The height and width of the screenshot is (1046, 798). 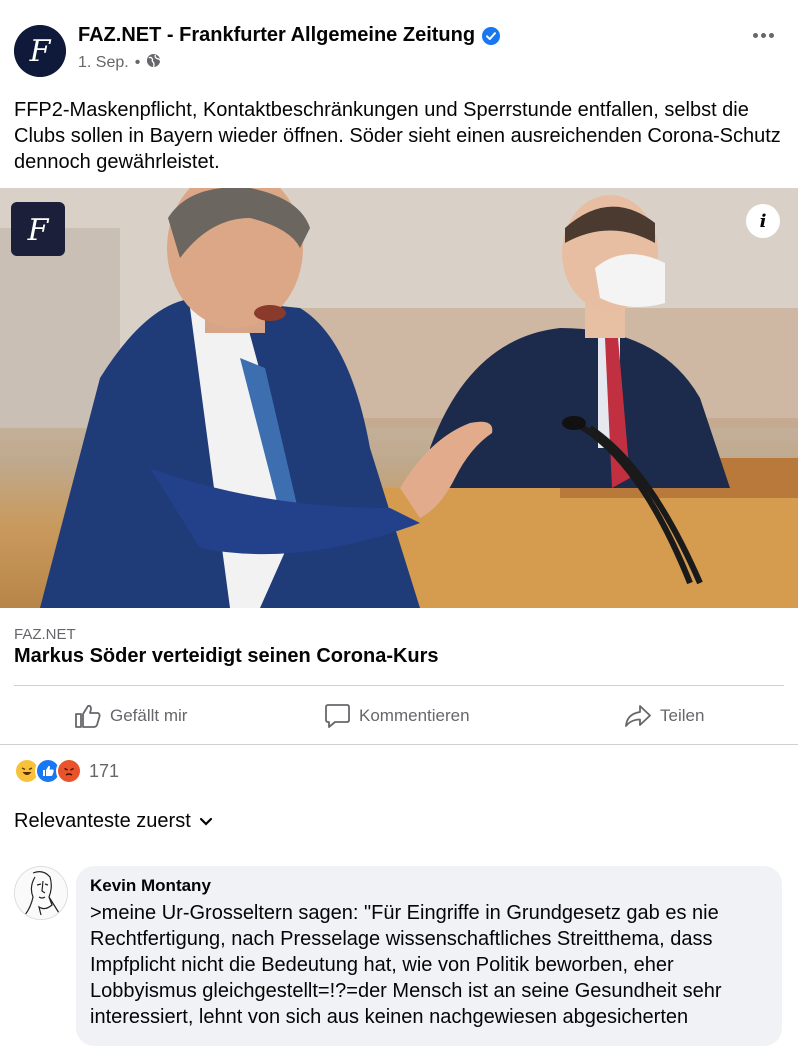 I want to click on like-label: Gefällt mir, so click(x=149, y=715).